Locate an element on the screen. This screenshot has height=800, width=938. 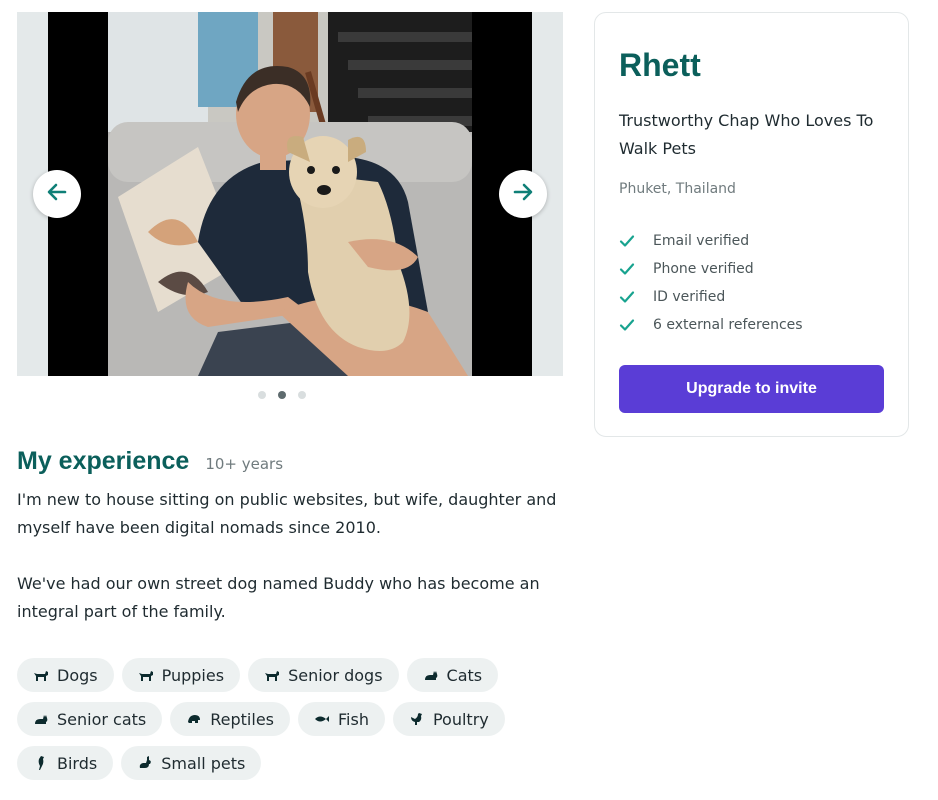
pet-chip-small-pets: Small pets is located at coordinates (191, 763).